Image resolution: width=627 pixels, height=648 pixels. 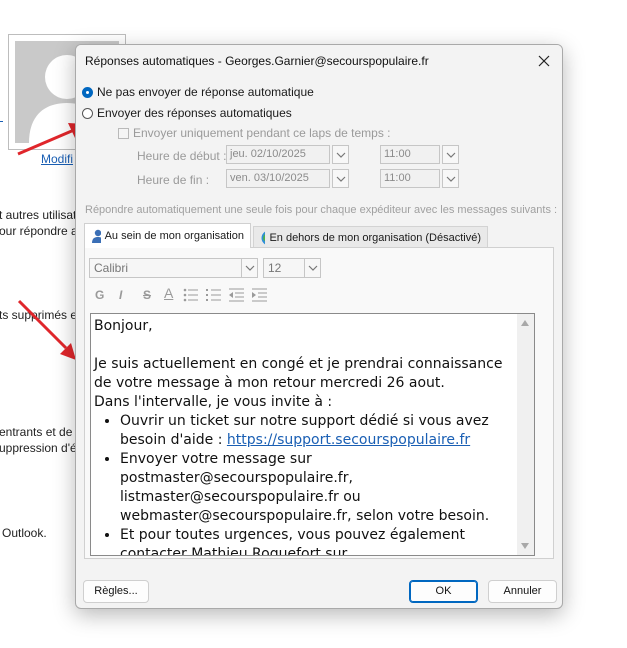 I want to click on people-icon, so click(x=96, y=236).